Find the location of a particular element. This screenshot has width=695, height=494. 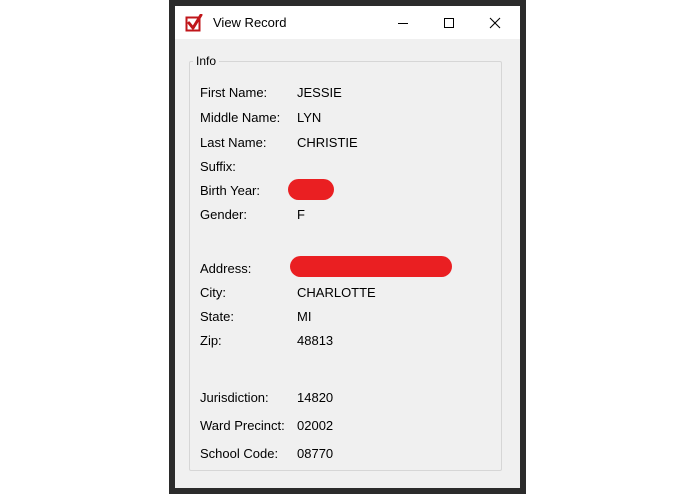

maximize-icon is located at coordinates (449, 22).